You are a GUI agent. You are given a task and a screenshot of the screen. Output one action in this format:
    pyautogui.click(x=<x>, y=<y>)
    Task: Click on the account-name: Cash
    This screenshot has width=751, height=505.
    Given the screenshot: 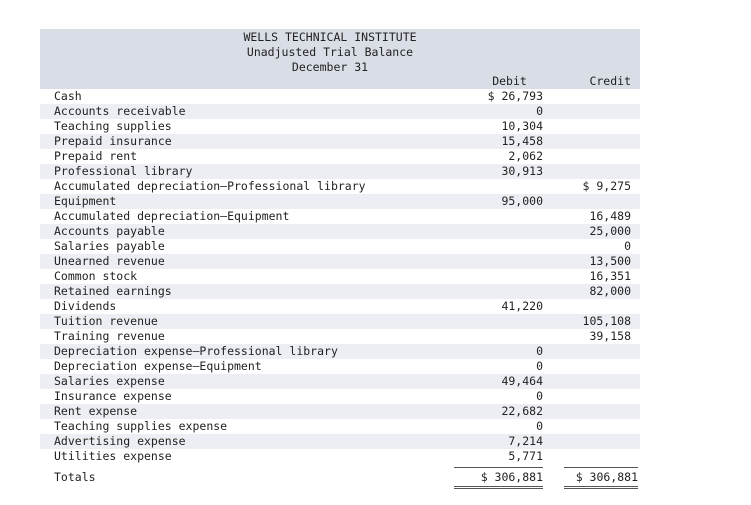 What is the action you would take?
    pyautogui.click(x=68, y=96)
    